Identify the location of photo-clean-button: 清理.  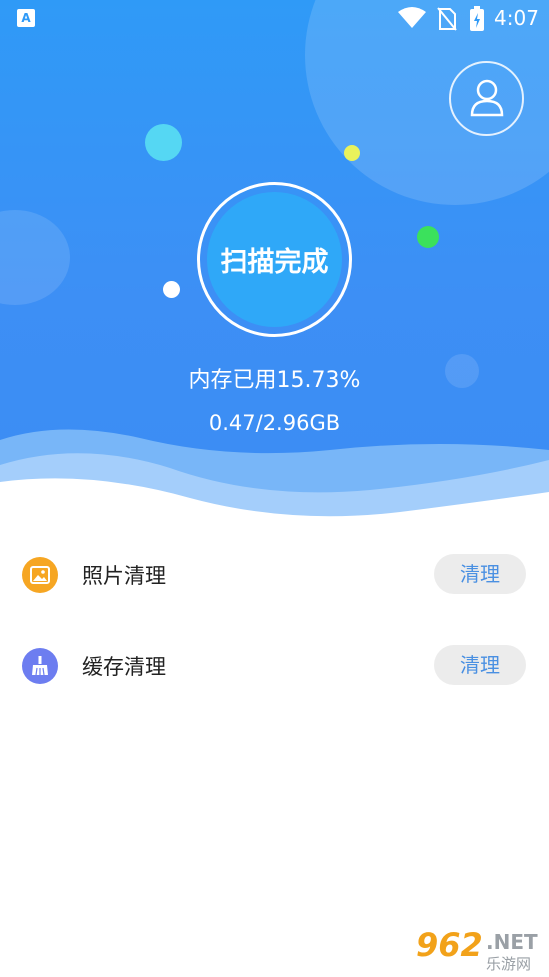
(480, 574).